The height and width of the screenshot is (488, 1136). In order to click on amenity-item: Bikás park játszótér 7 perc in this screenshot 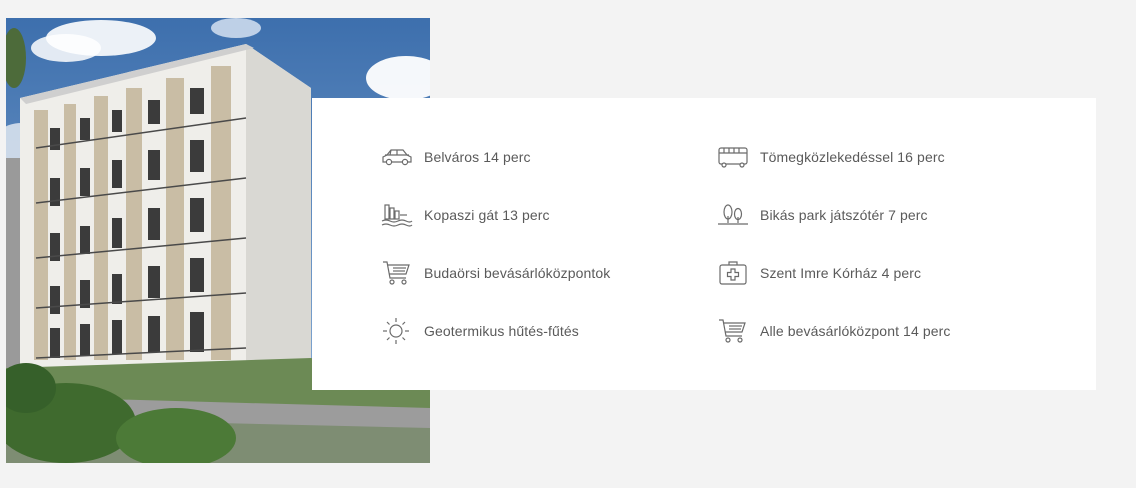, I will do `click(822, 215)`.